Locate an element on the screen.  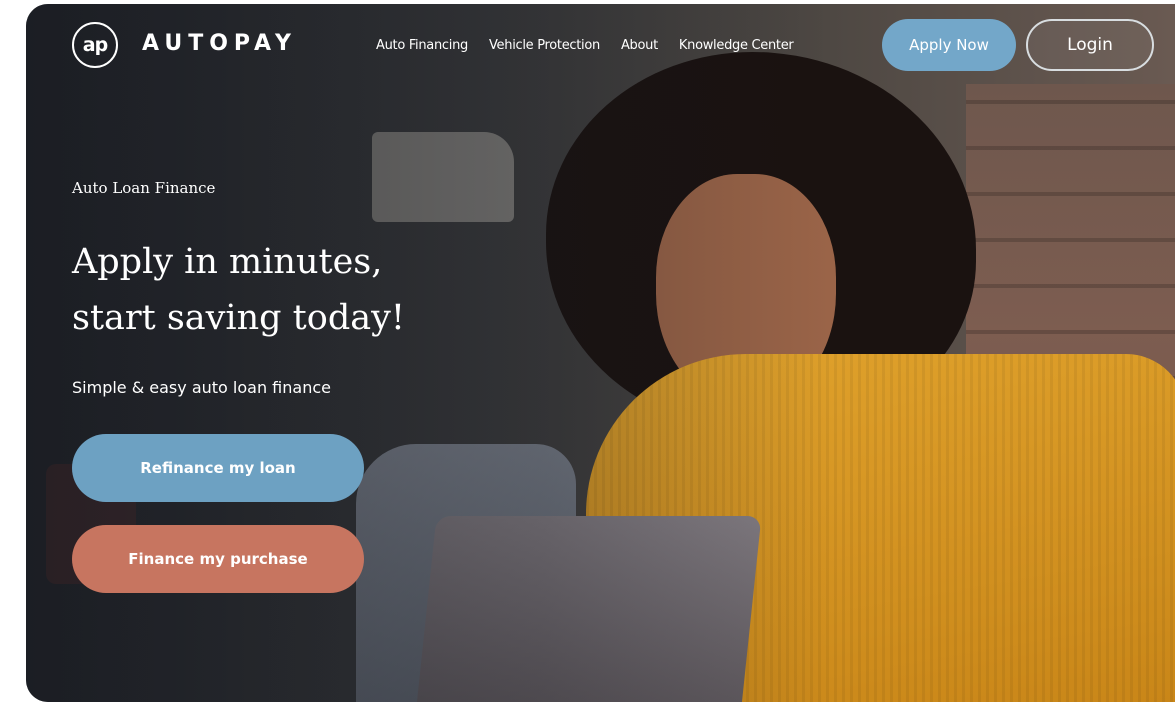
nav-link-vehicle-protection: Vehicle Protection is located at coordinates (544, 45).